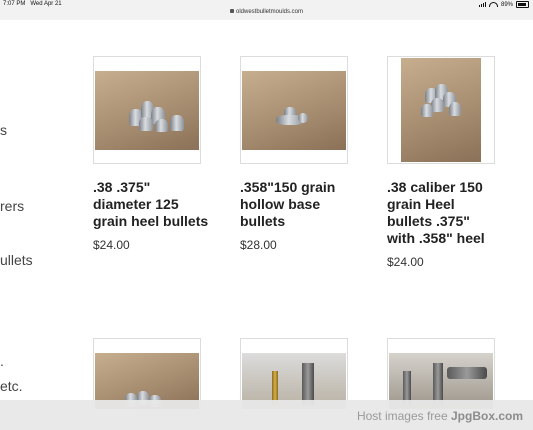  I want to click on status-time: 7:07 PM Wed Apr 21, so click(32, 4).